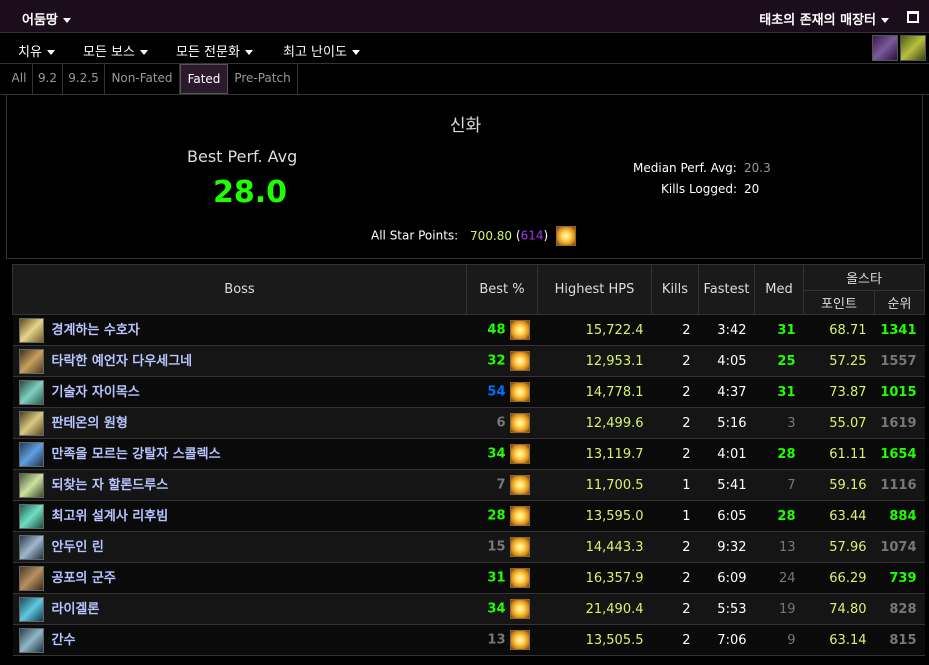 This screenshot has height=665, width=929. I want to click on character-dropdown: 태초의 존재의 매장터, so click(824, 18).